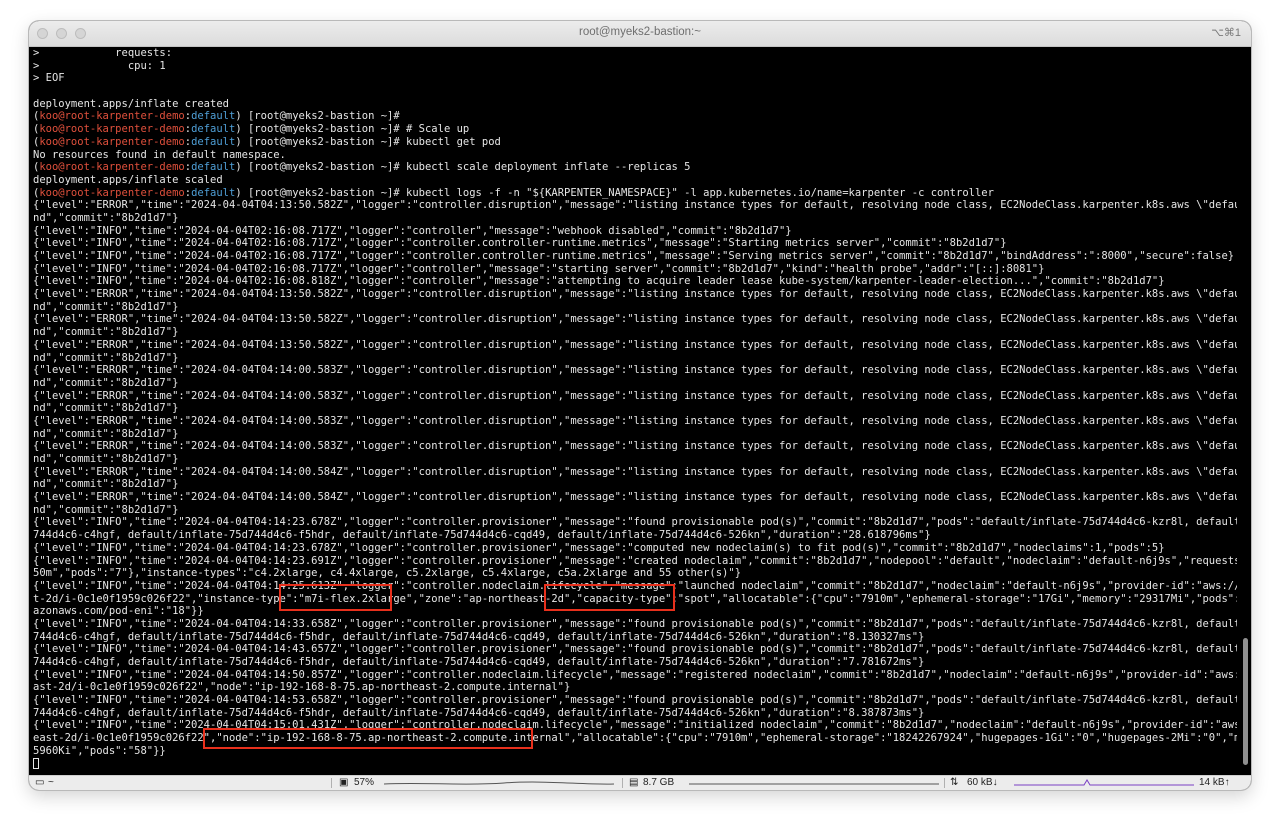  I want to click on text-cursor, so click(36, 763).